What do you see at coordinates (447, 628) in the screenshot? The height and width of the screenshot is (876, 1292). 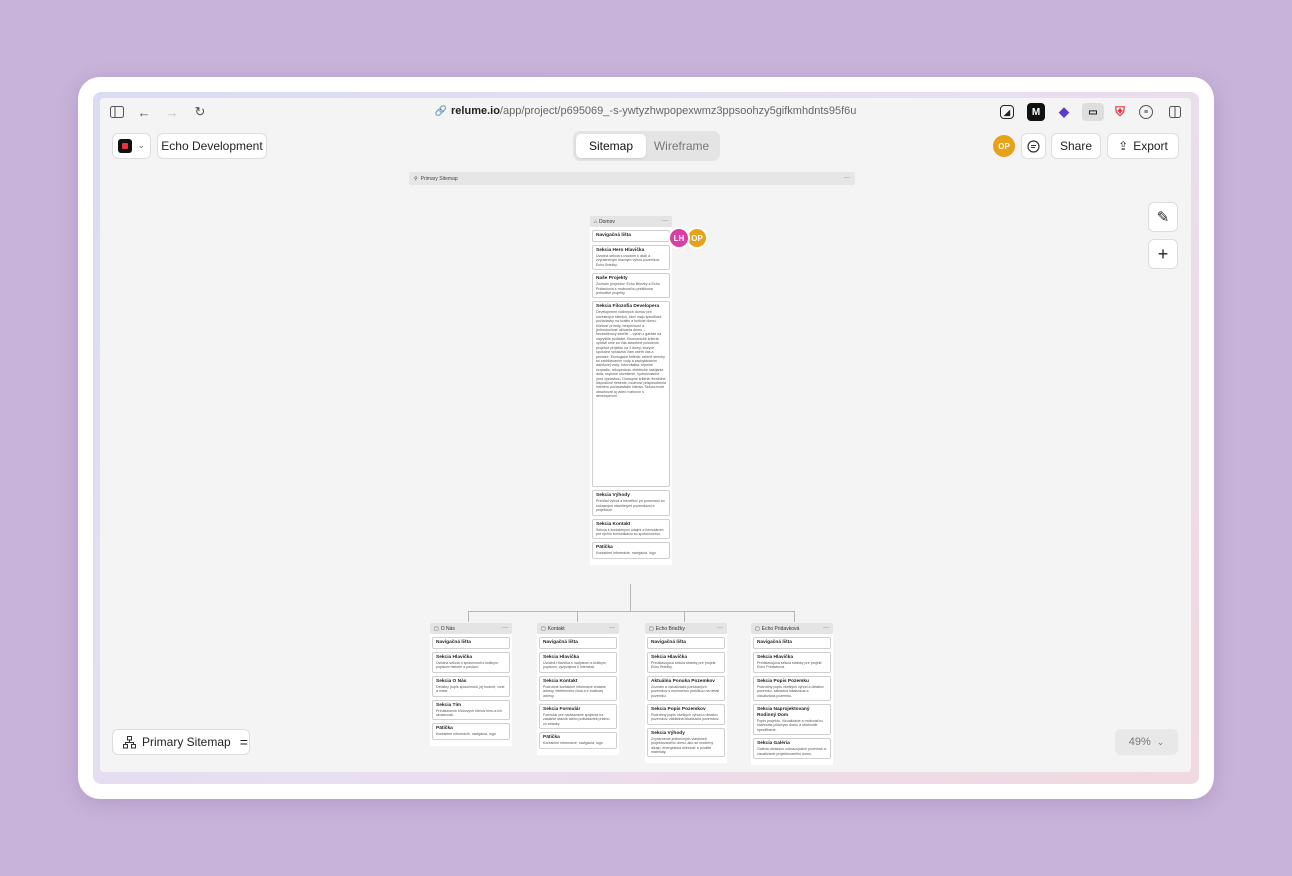 I see `page-title: O Nás` at bounding box center [447, 628].